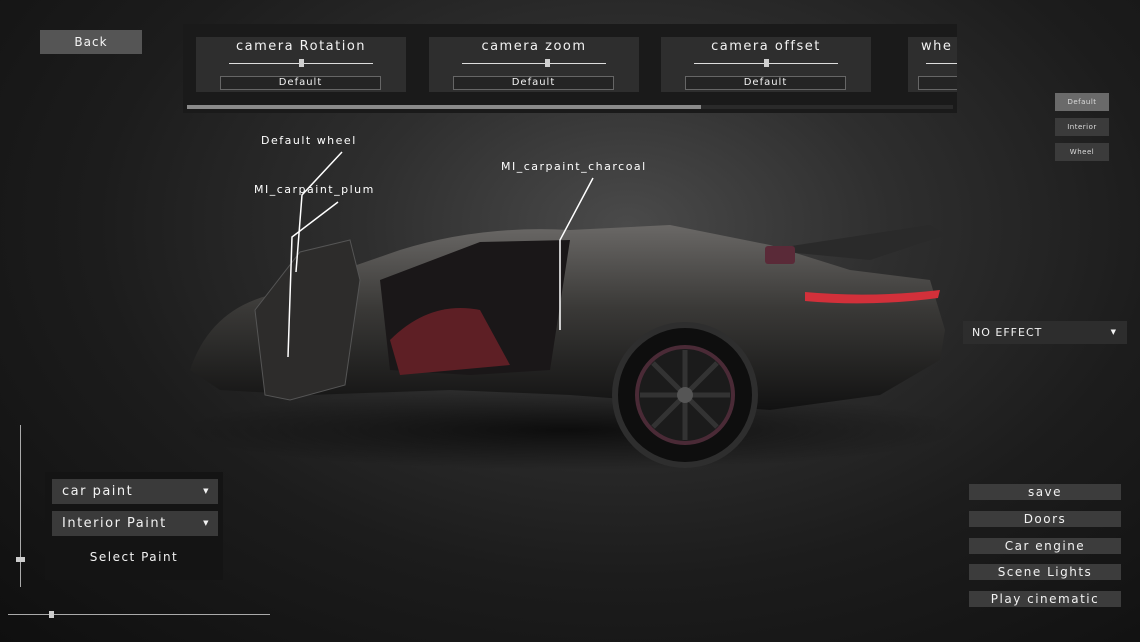  Describe the element at coordinates (444, 107) in the screenshot. I see `camera-panel-scrollbar-thumb` at that location.